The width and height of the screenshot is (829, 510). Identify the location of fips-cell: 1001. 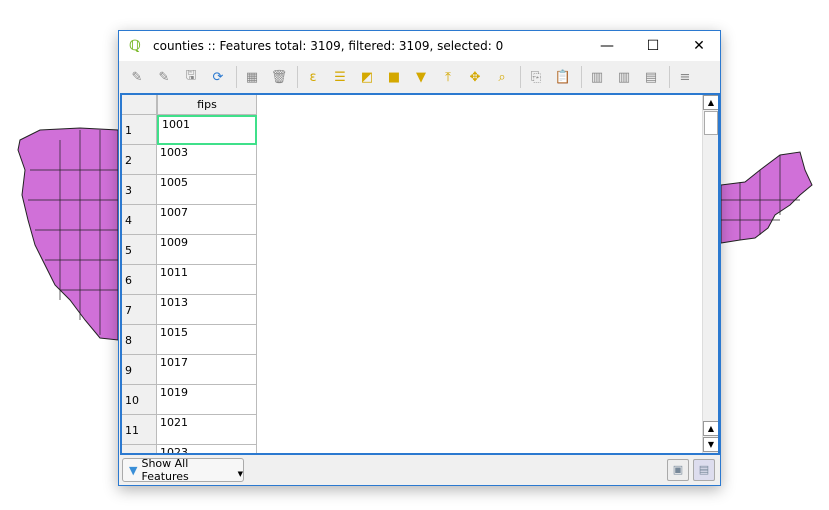
(207, 130).